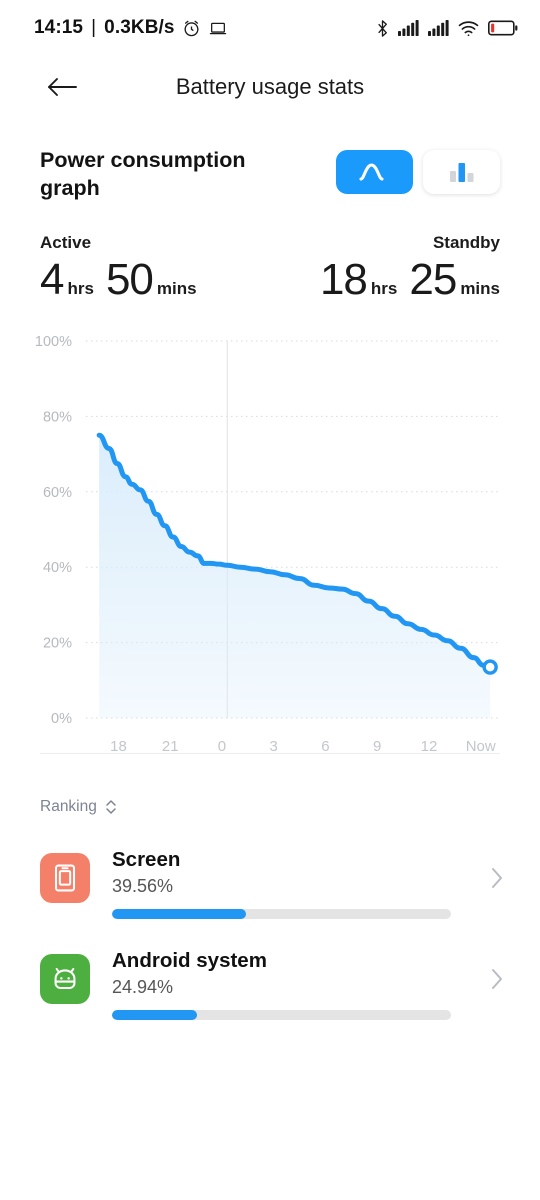 The height and width of the screenshot is (1200, 540). Describe the element at coordinates (297, 882) in the screenshot. I see `ranking-item-body: Screen 39.56%` at that location.